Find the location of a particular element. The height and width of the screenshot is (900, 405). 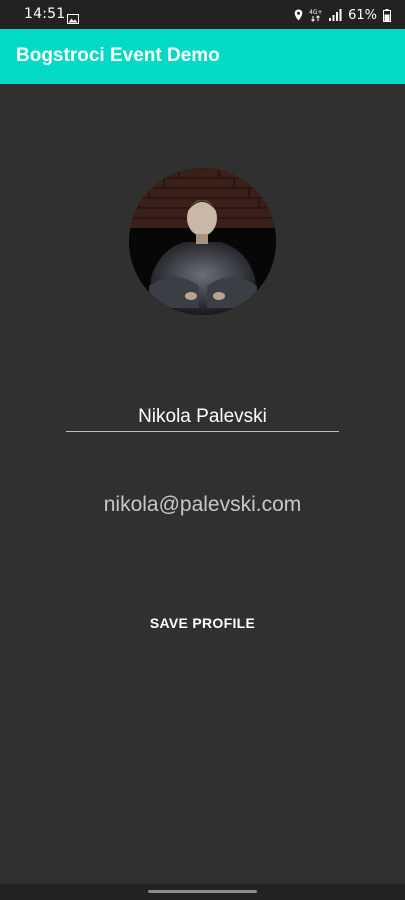

status-bar: 14:51 4G+ 61% is located at coordinates (202, 14).